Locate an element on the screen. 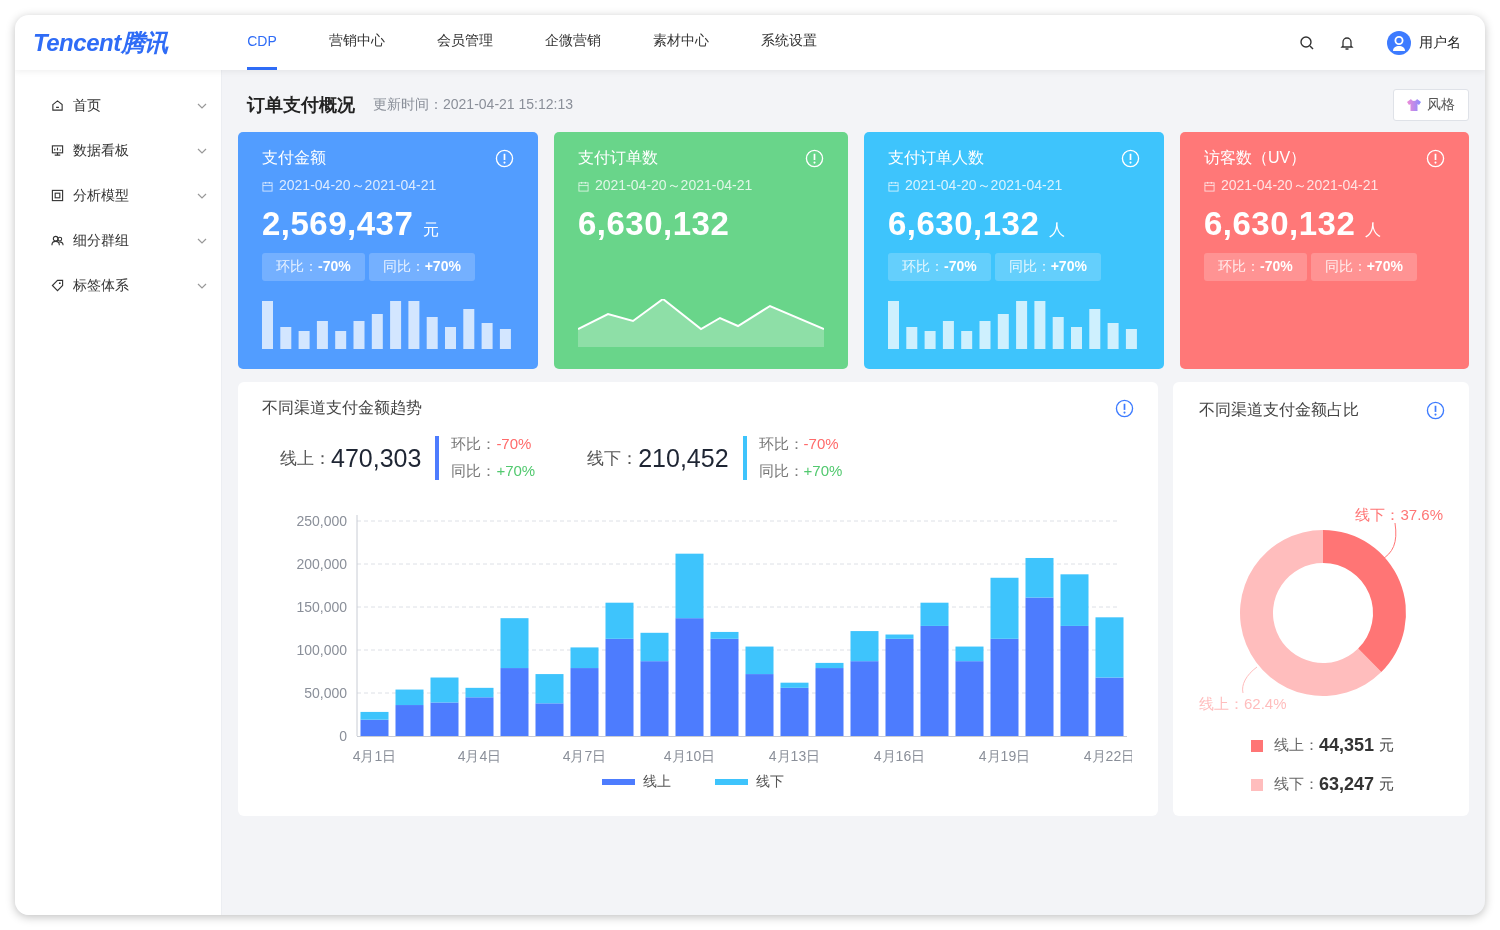 The width and height of the screenshot is (1500, 930). axis-label: 100,000 is located at coordinates (321, 650).